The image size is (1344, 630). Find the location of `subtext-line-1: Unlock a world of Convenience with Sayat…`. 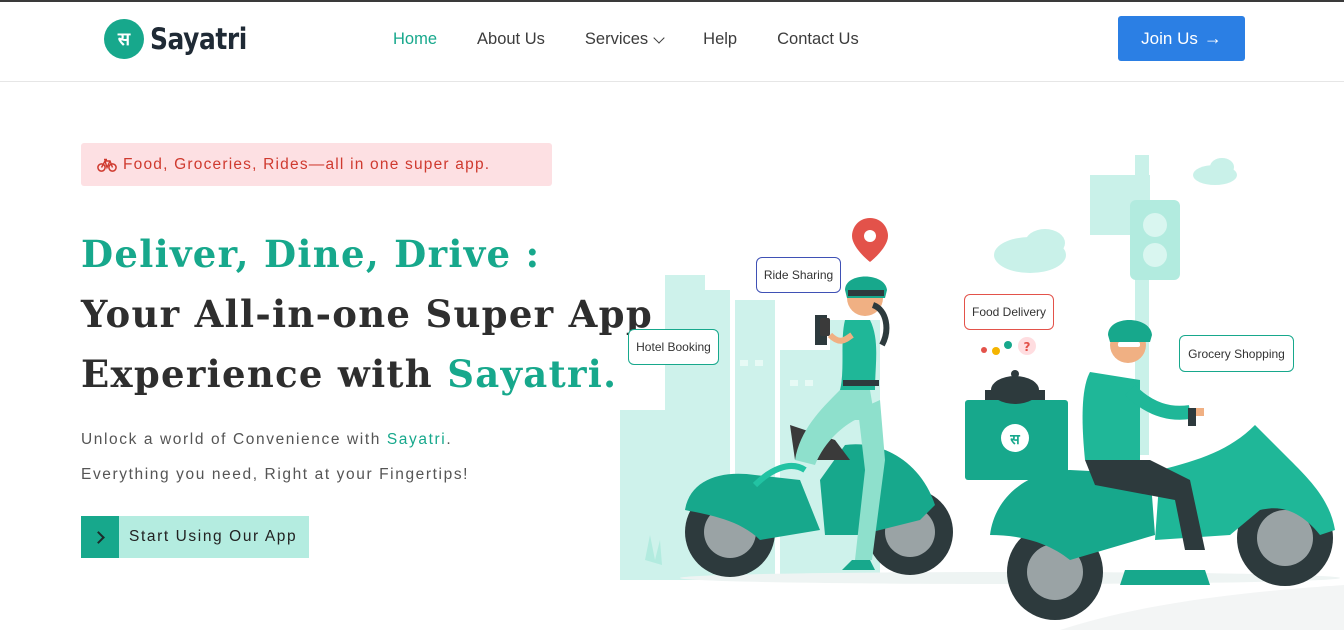

subtext-line-1: Unlock a world of Convenience with Sayat… is located at coordinates (275, 439).